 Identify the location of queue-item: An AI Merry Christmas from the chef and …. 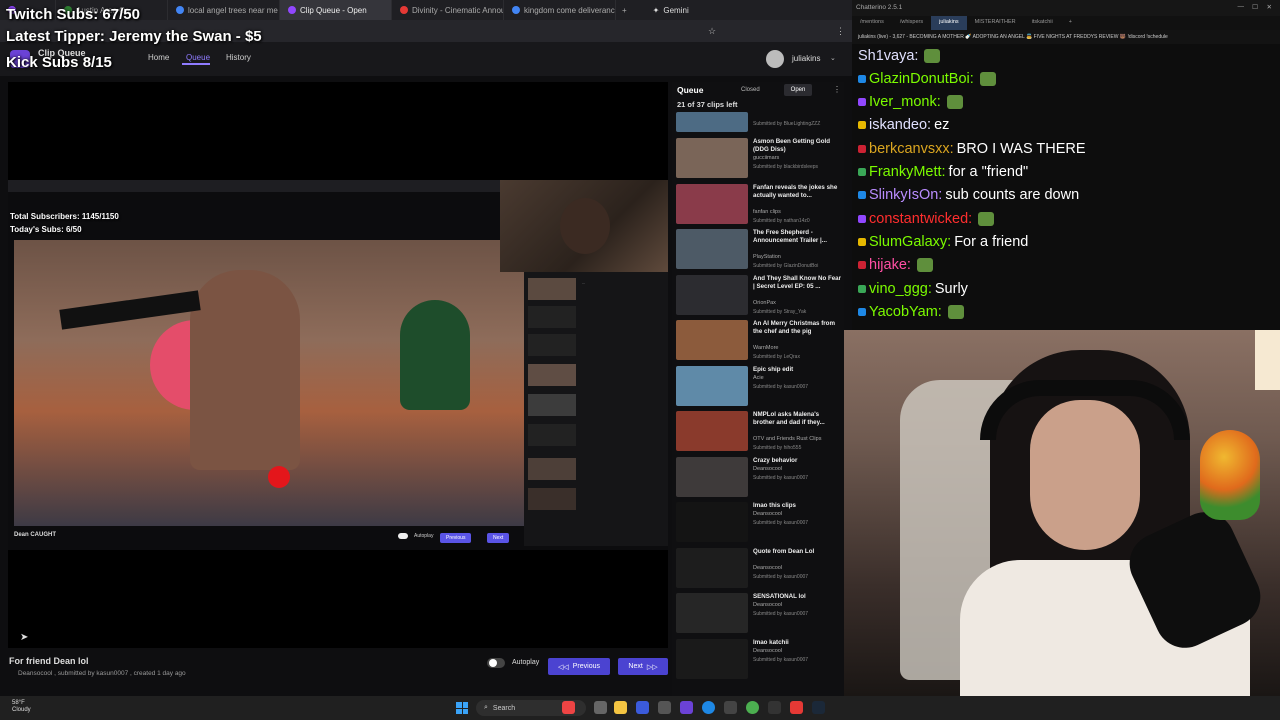
(759, 340).